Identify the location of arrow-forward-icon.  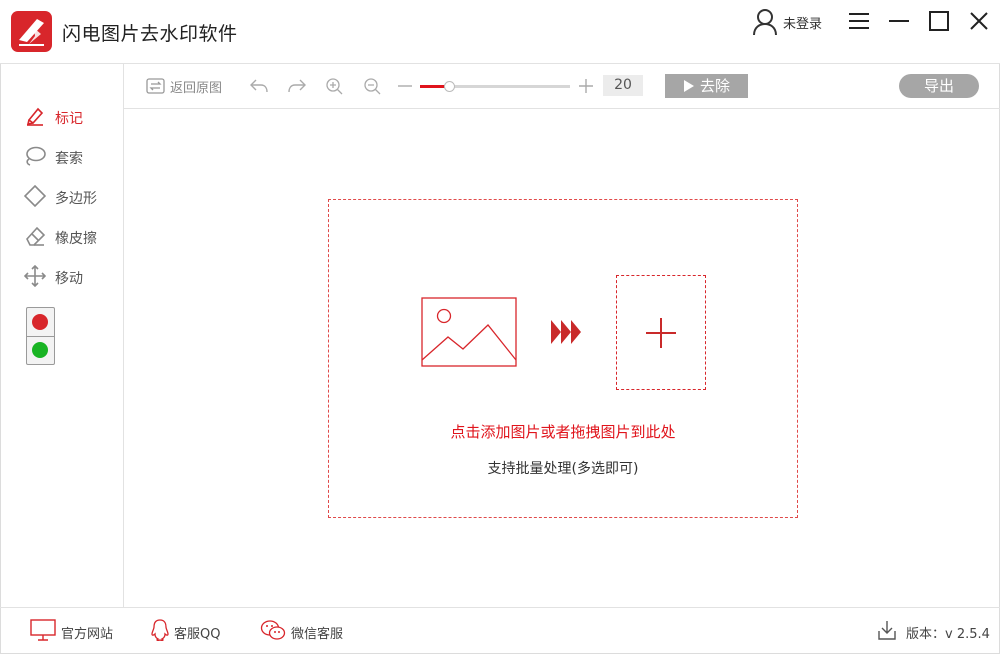
(566, 332).